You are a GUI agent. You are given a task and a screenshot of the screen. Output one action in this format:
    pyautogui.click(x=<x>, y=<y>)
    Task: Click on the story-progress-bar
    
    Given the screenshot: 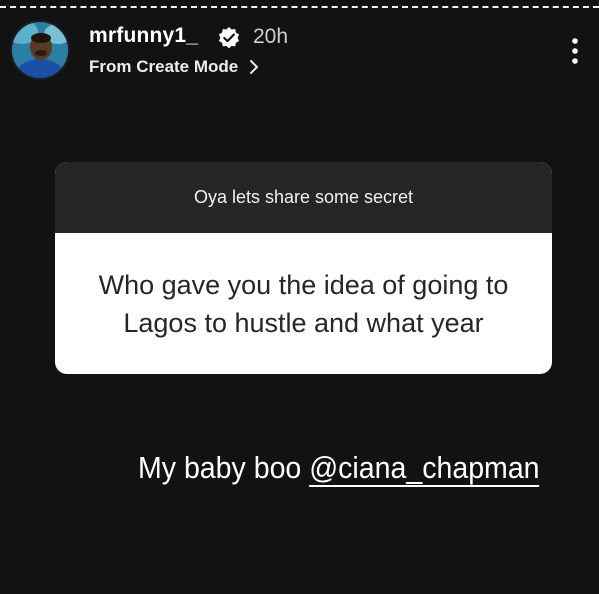 What is the action you would take?
    pyautogui.click(x=299, y=7)
    